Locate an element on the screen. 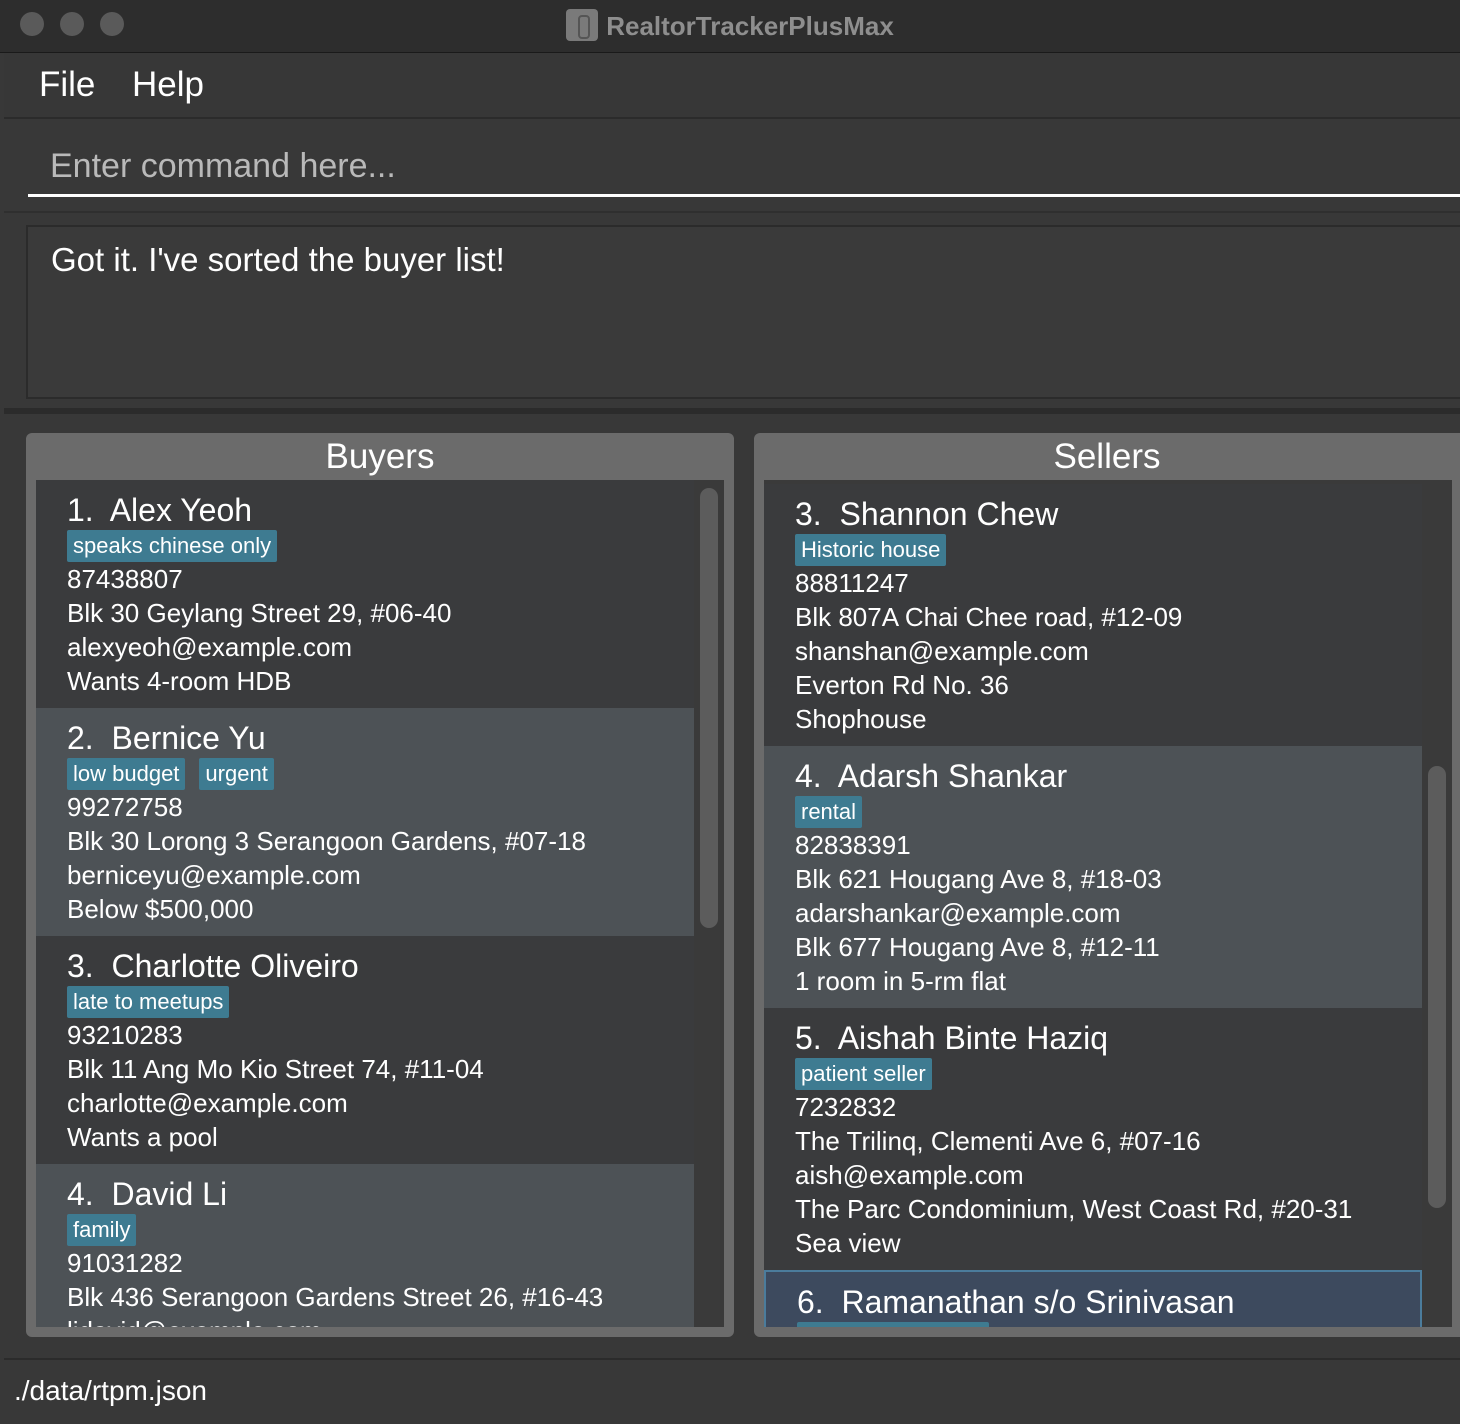  window-title: RealtorTrackerPlusMax is located at coordinates (730, 25).